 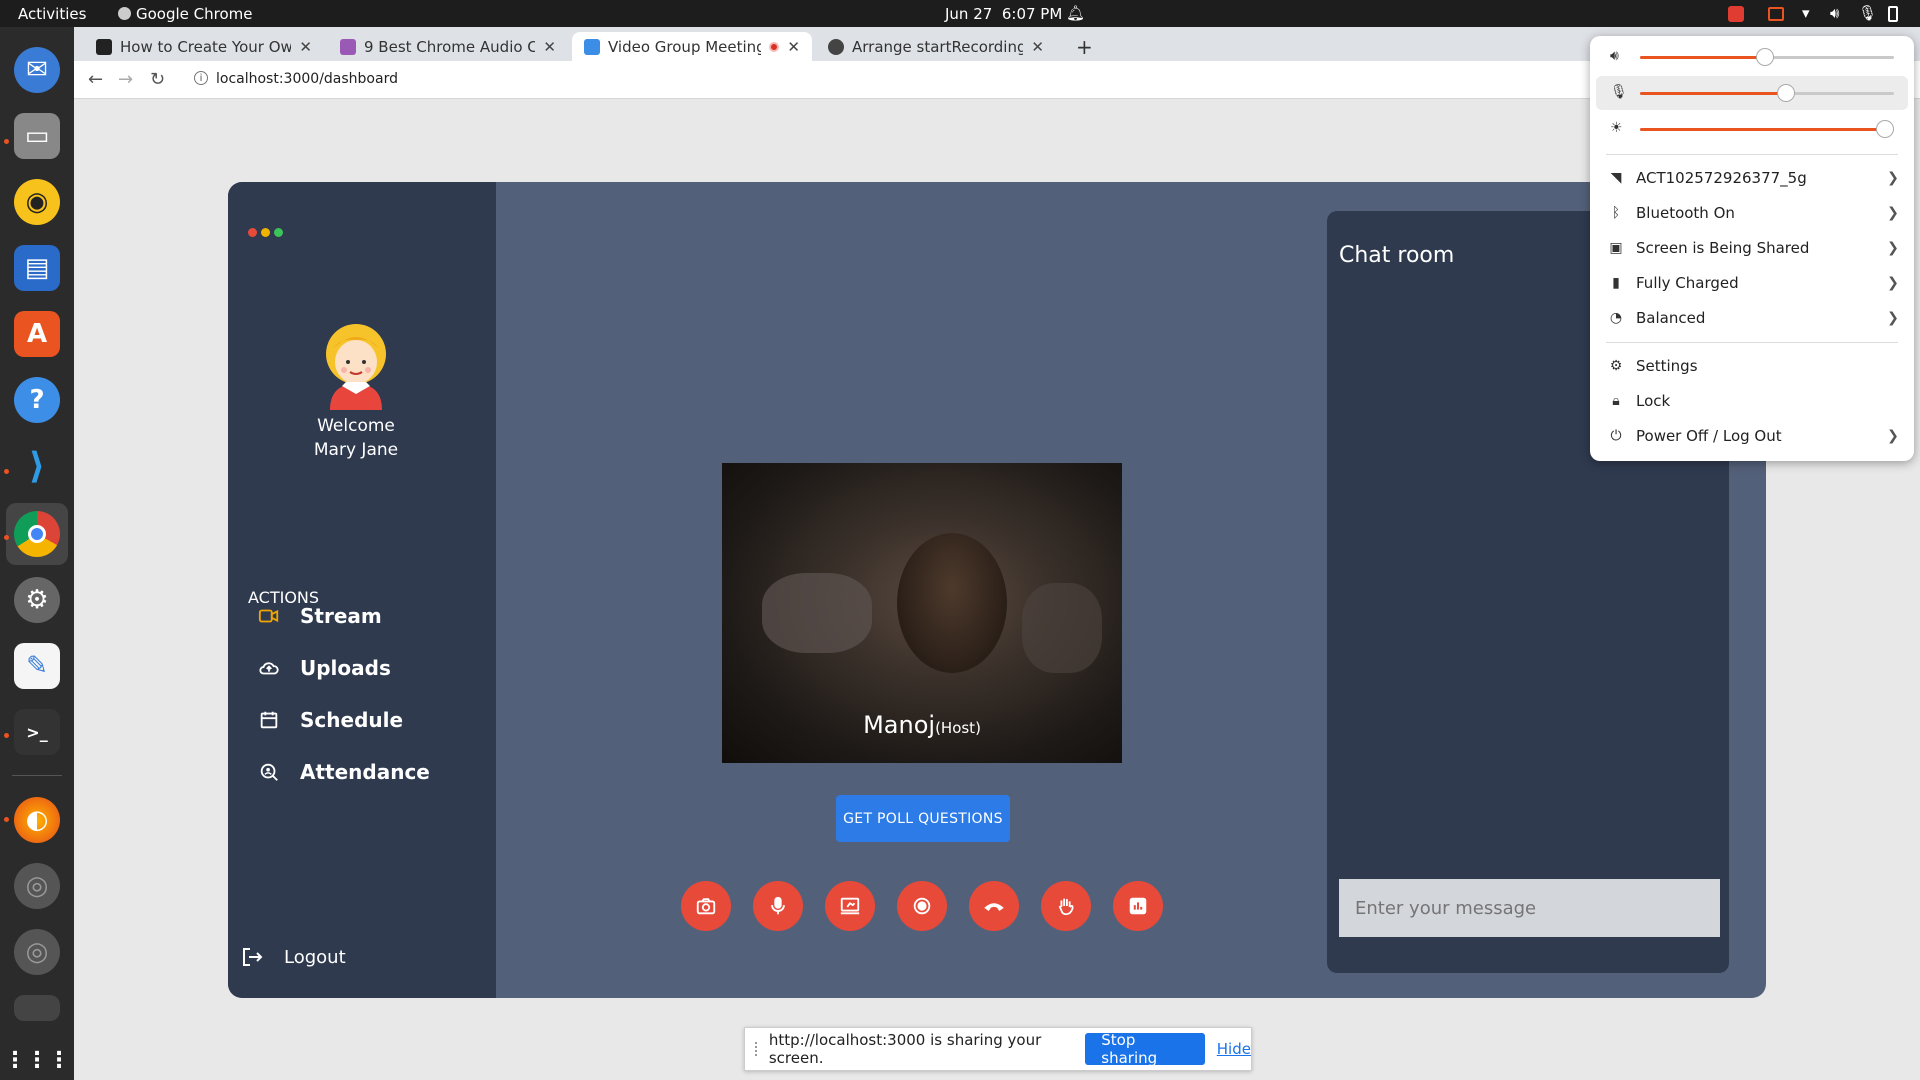 What do you see at coordinates (37, 268) in the screenshot?
I see `libreoffice-writer-icon: ▤` at bounding box center [37, 268].